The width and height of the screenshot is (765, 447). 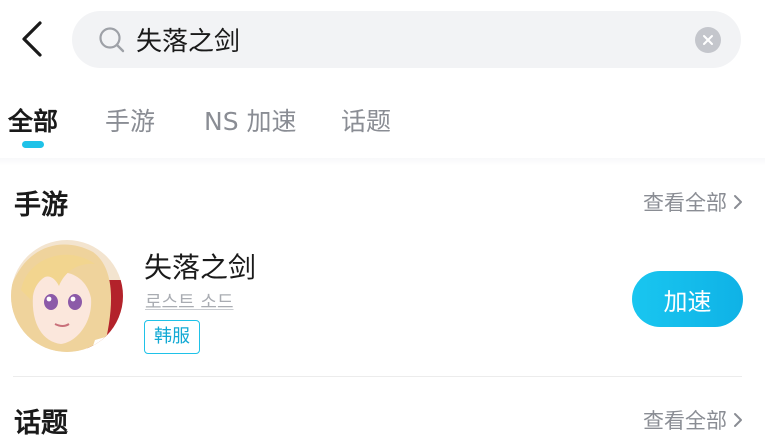 I want to click on back-button, so click(x=32, y=39).